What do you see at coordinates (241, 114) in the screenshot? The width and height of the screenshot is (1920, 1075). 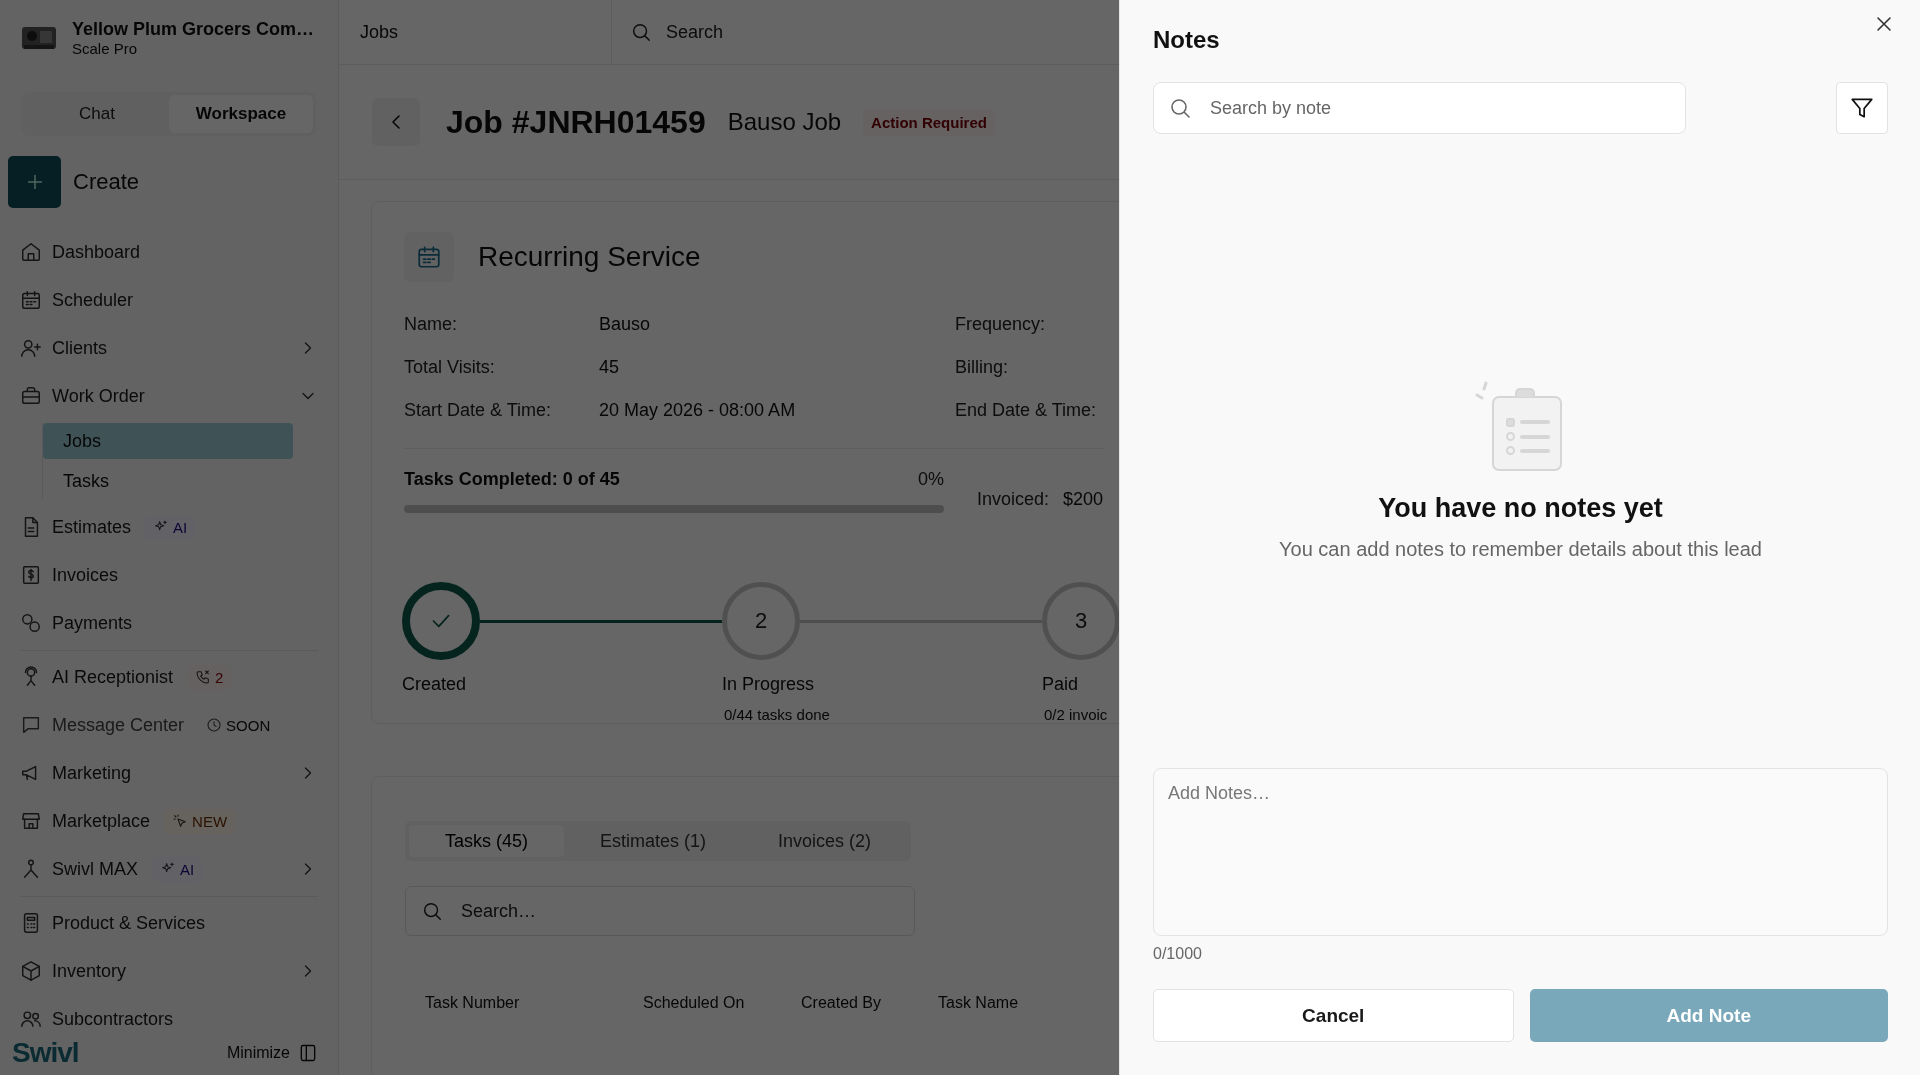 I see `mode-tab: Workspace` at bounding box center [241, 114].